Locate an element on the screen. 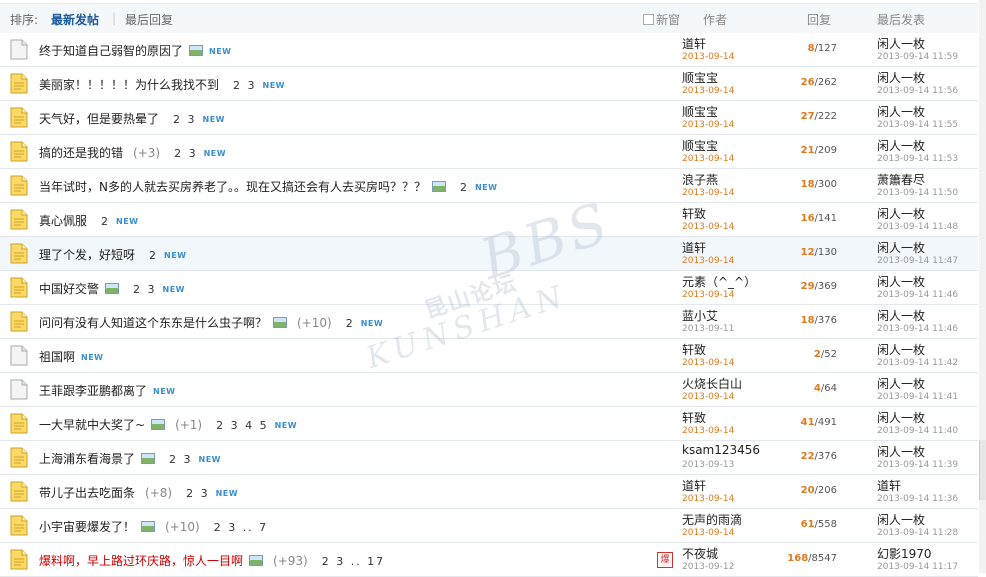  new-window-checkbox is located at coordinates (648, 19).